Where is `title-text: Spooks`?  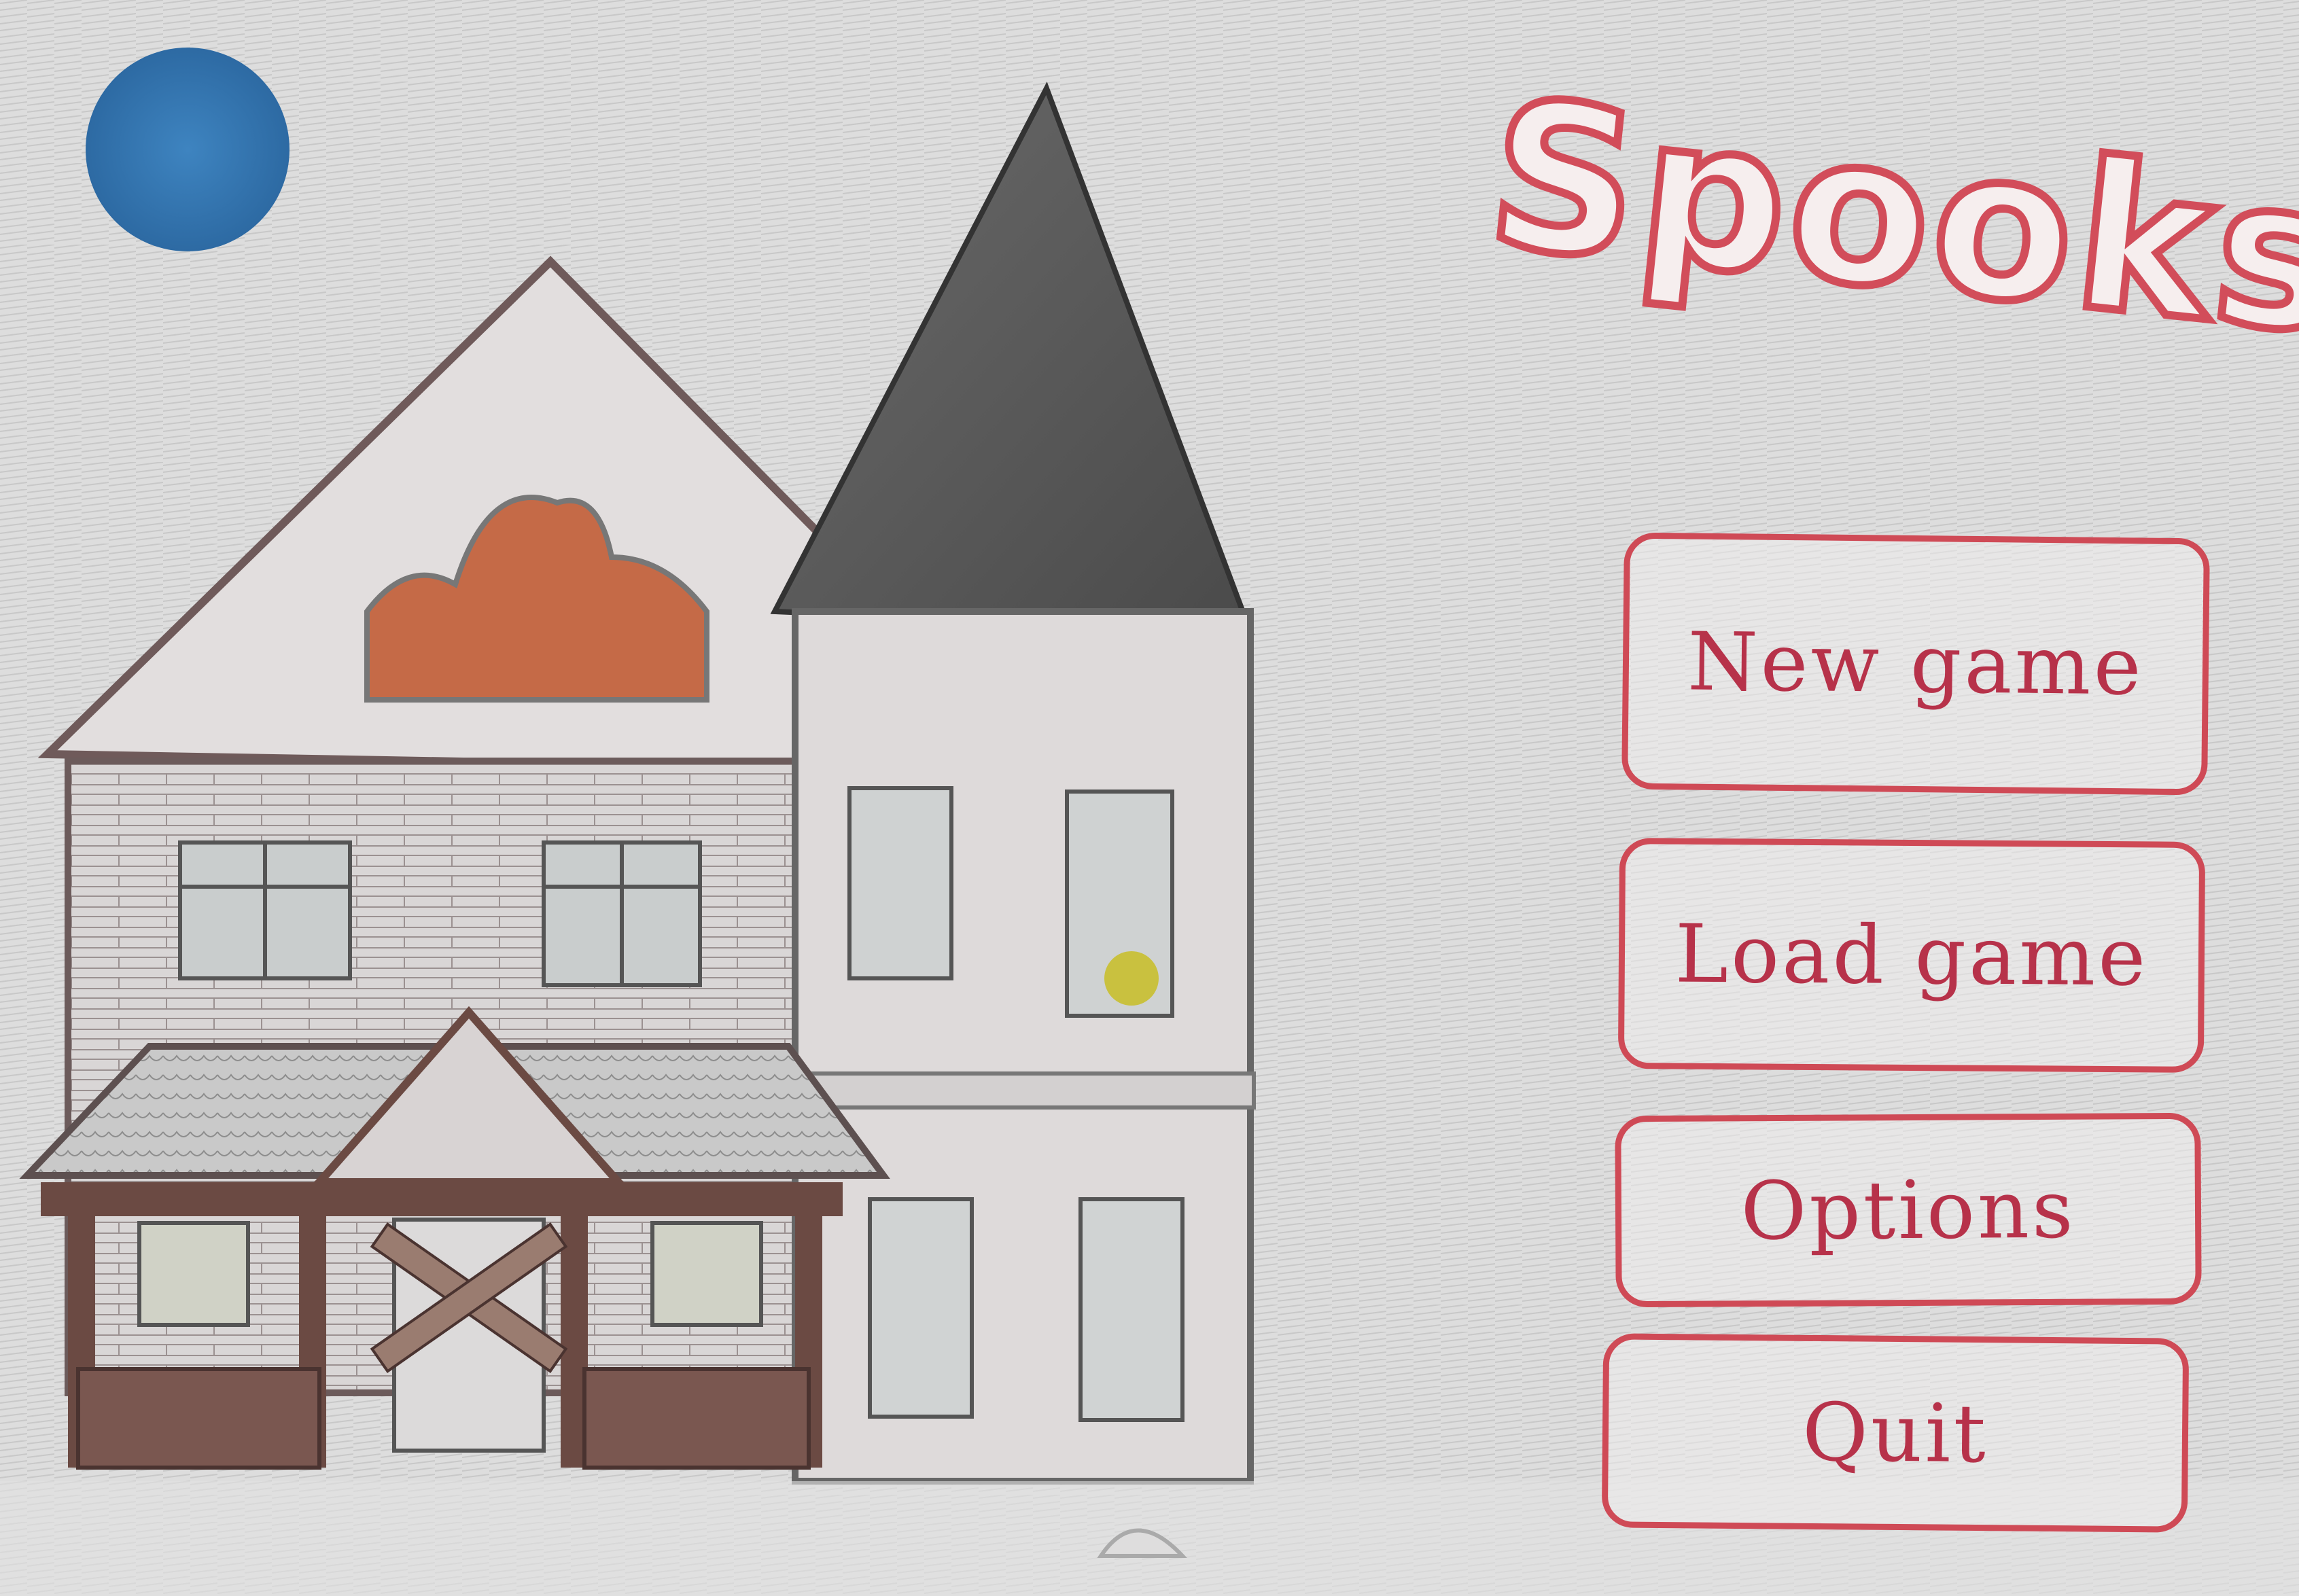
title-text: Spooks is located at coordinates (1887, 217).